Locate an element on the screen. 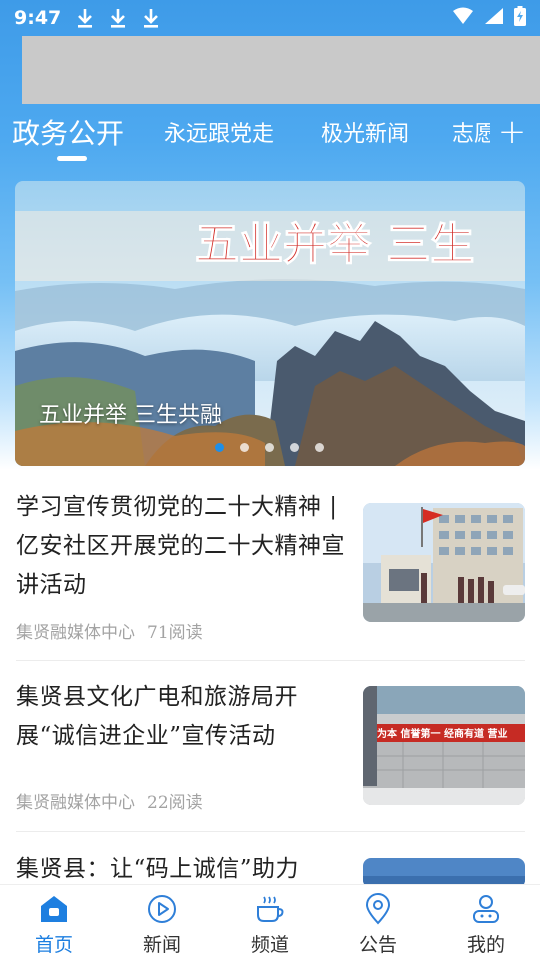  search-input is located at coordinates (281, 70).